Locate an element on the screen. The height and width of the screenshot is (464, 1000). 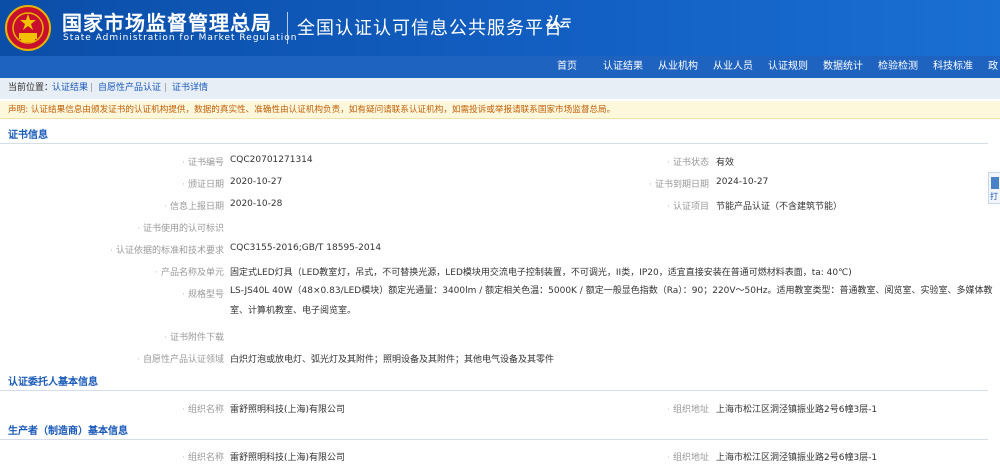
nav-statistics: 数据统计 is located at coordinates (843, 67).